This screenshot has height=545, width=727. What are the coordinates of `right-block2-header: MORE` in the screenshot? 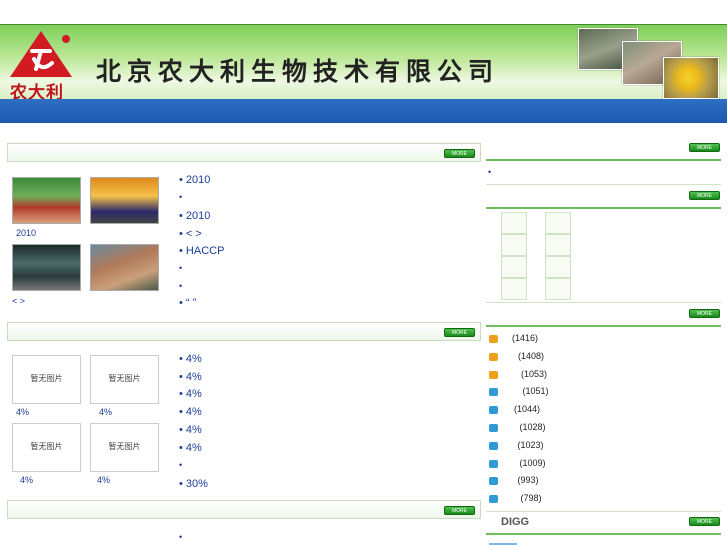 It's located at (603, 197).